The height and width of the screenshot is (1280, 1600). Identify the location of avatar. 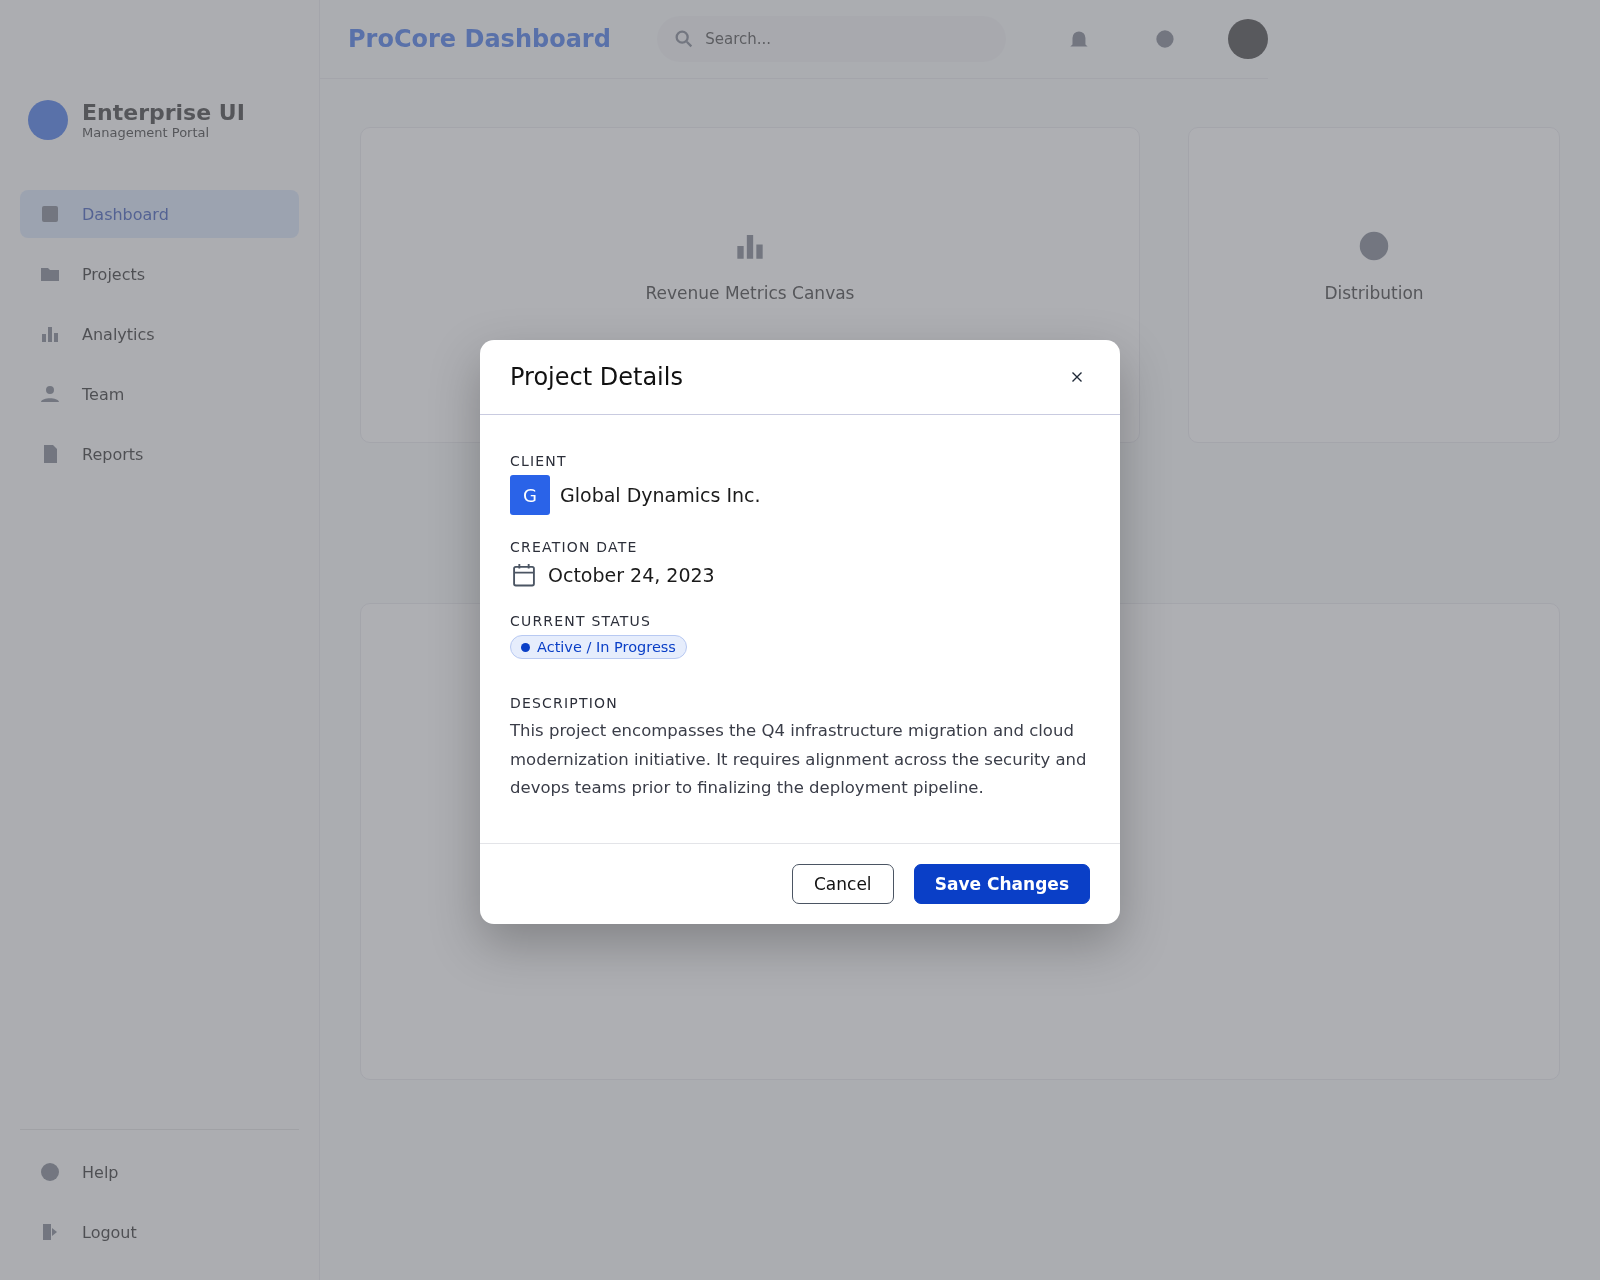
(1248, 39).